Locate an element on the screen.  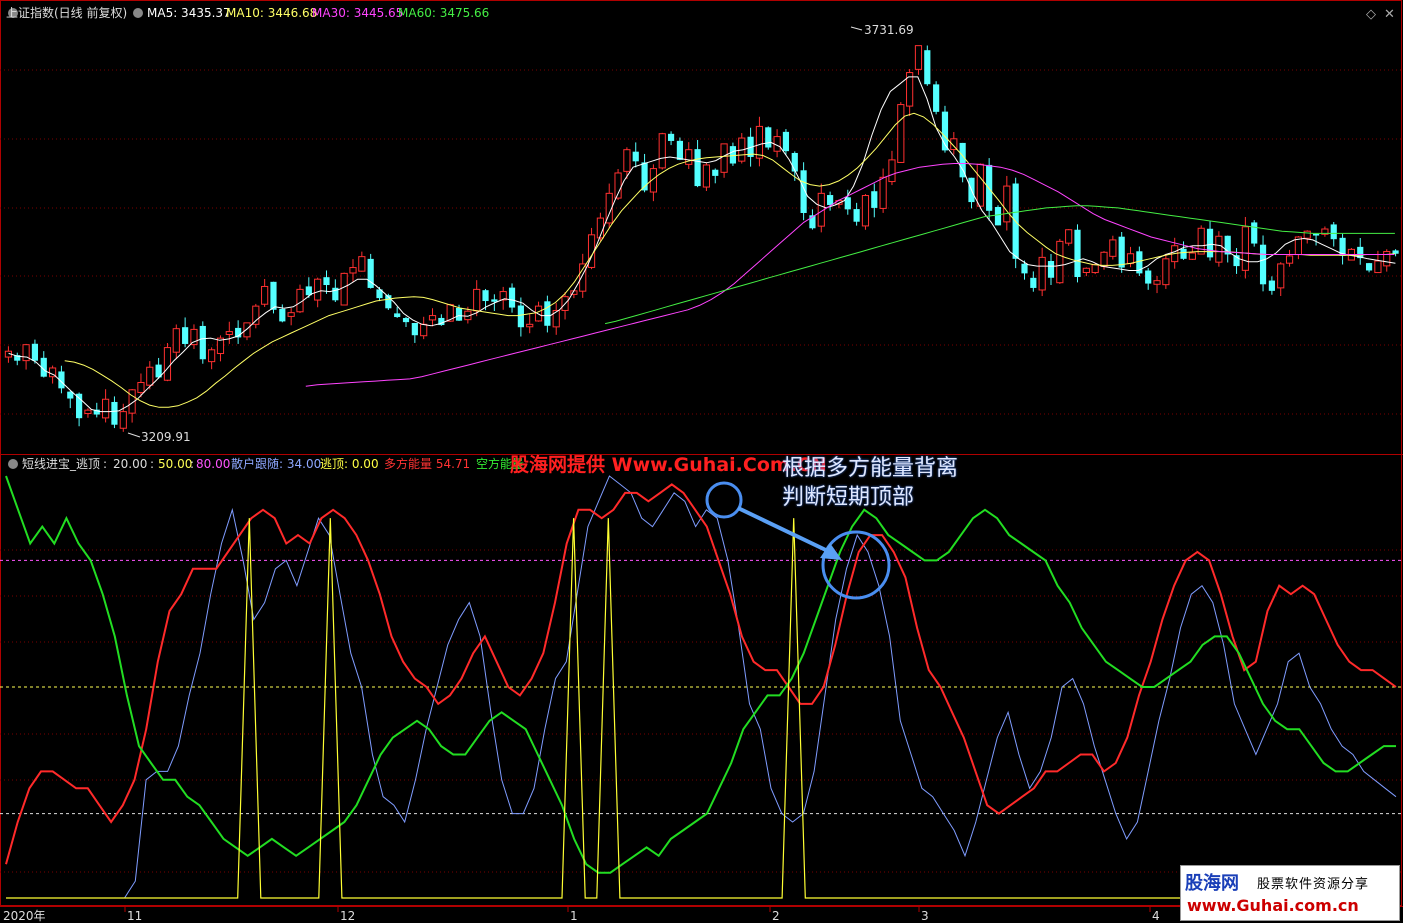
overlay-credit: 股海网提供 Www.Guhai.Com.CN is located at coordinates (668, 465).